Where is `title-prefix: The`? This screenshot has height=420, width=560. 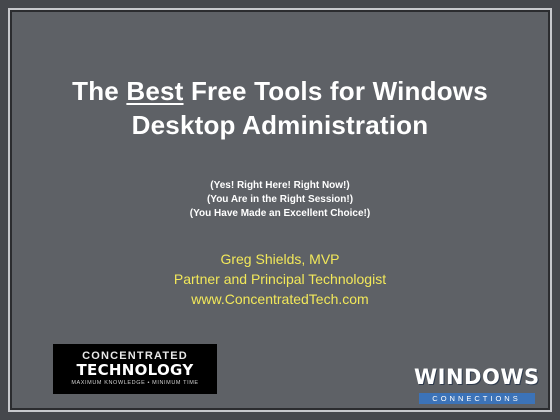
title-prefix: The is located at coordinates (99, 91).